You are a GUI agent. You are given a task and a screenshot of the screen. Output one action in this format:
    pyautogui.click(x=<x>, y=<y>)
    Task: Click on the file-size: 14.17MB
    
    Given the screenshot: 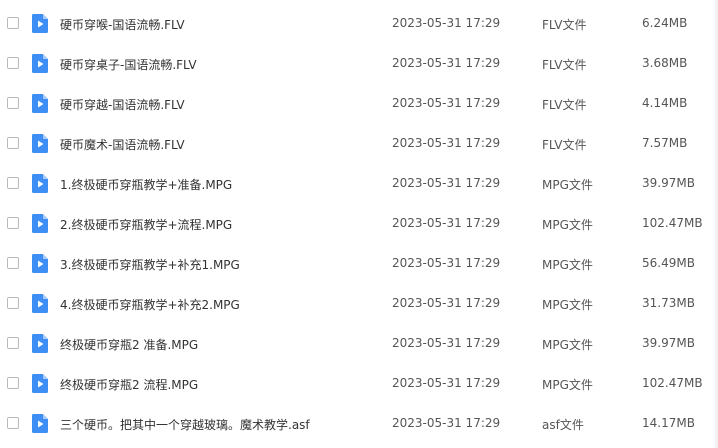 What is the action you would take?
    pyautogui.click(x=668, y=423)
    